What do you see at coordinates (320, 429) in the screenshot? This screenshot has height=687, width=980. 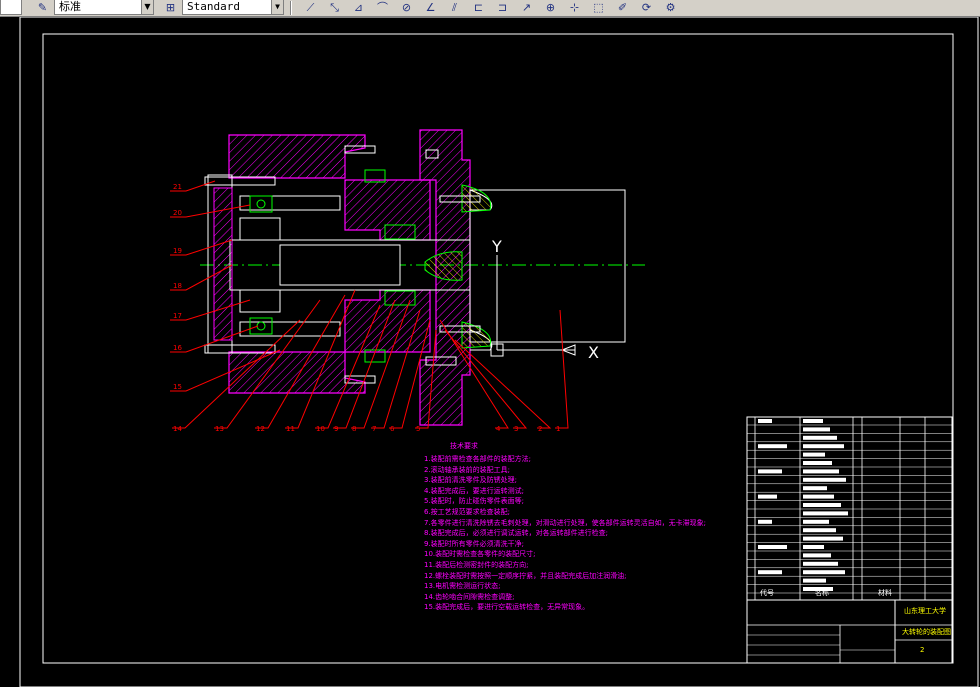 I see `part-number-label: 10` at bounding box center [320, 429].